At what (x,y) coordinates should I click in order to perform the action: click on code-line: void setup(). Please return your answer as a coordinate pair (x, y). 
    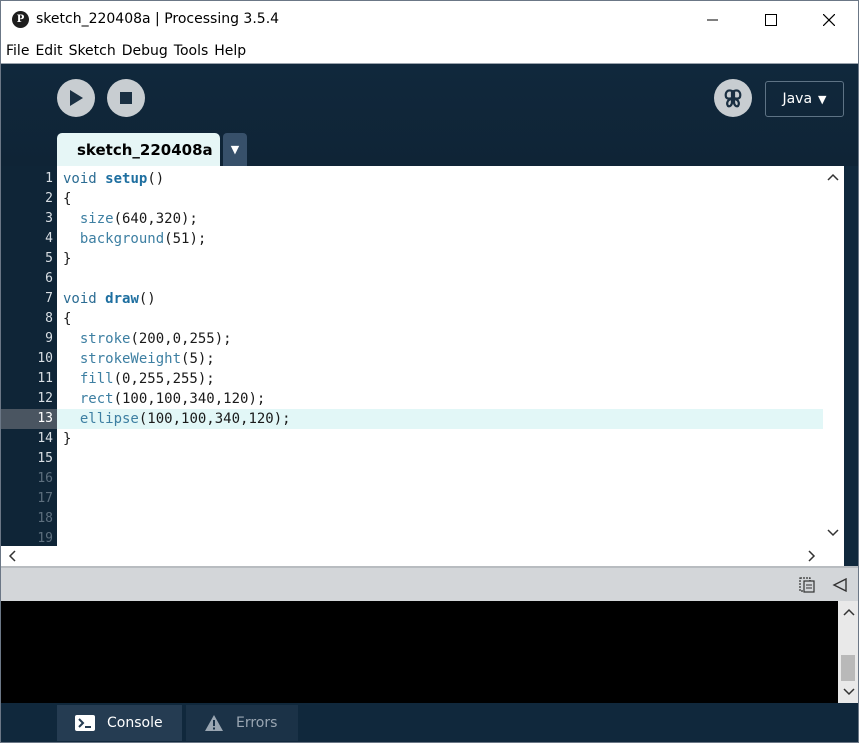
    Looking at the image, I should click on (113, 179).